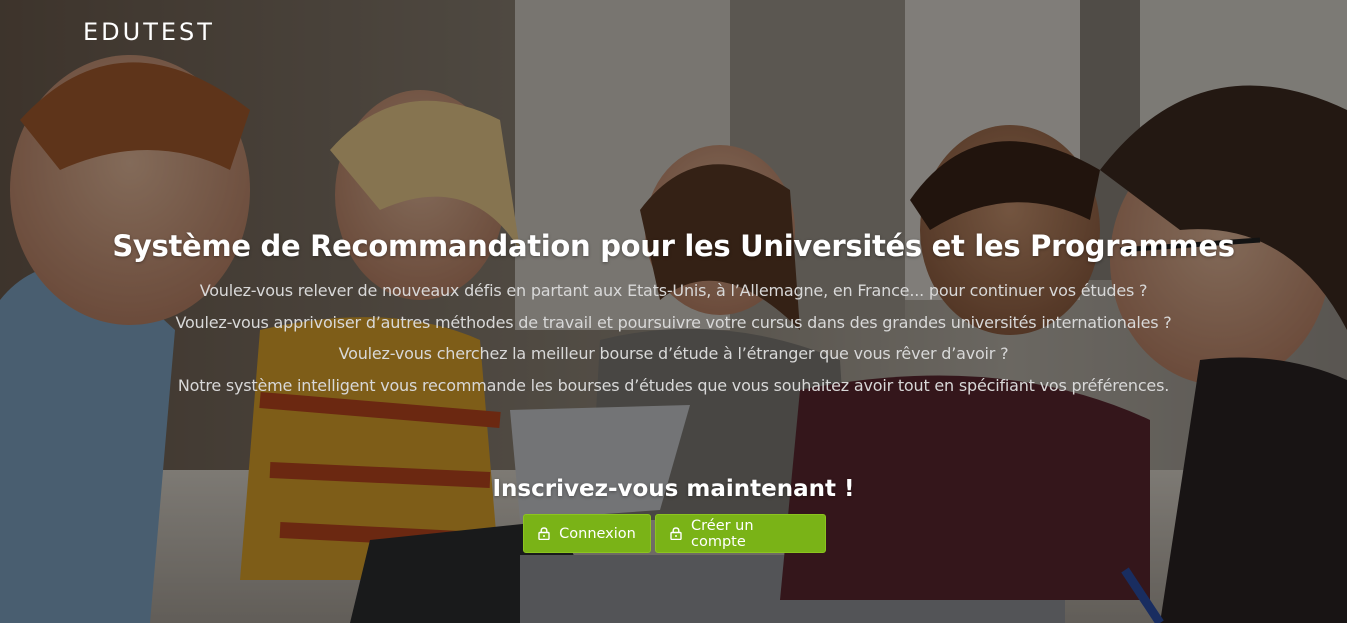 Image resolution: width=1347 pixels, height=623 pixels. Describe the element at coordinates (149, 32) in the screenshot. I see `brand-logo: EDUTEST` at that location.